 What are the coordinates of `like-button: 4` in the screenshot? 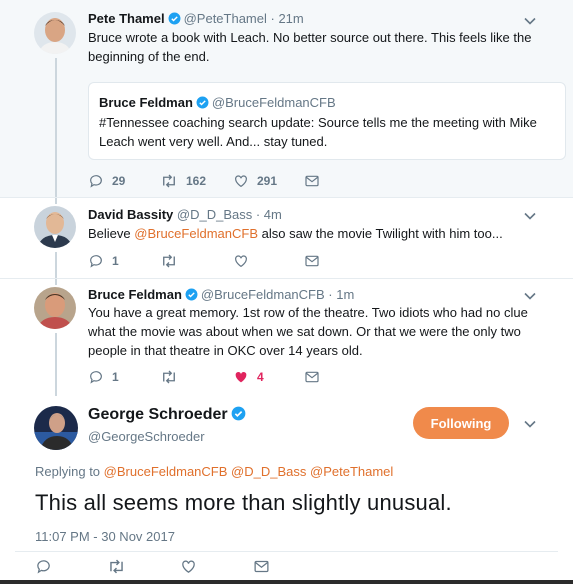 It's located at (248, 377).